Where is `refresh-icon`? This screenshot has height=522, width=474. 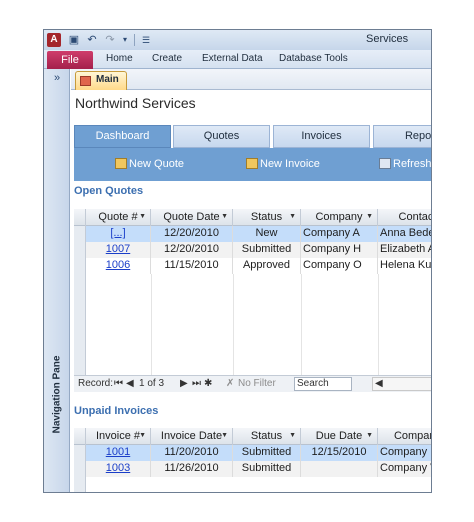 refresh-icon is located at coordinates (385, 163).